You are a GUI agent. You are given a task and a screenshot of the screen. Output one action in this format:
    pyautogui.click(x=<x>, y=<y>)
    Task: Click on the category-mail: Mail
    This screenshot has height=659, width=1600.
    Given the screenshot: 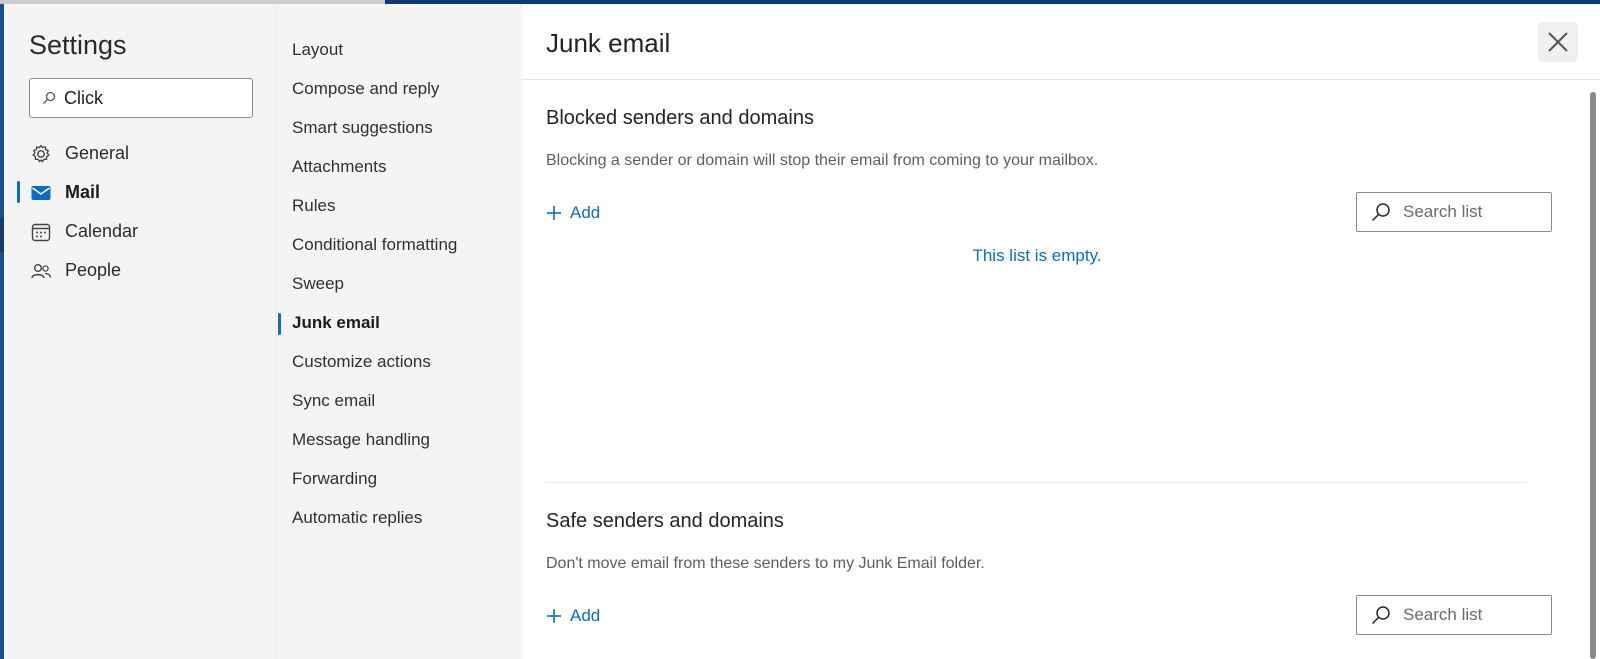 What is the action you would take?
    pyautogui.click(x=142, y=193)
    